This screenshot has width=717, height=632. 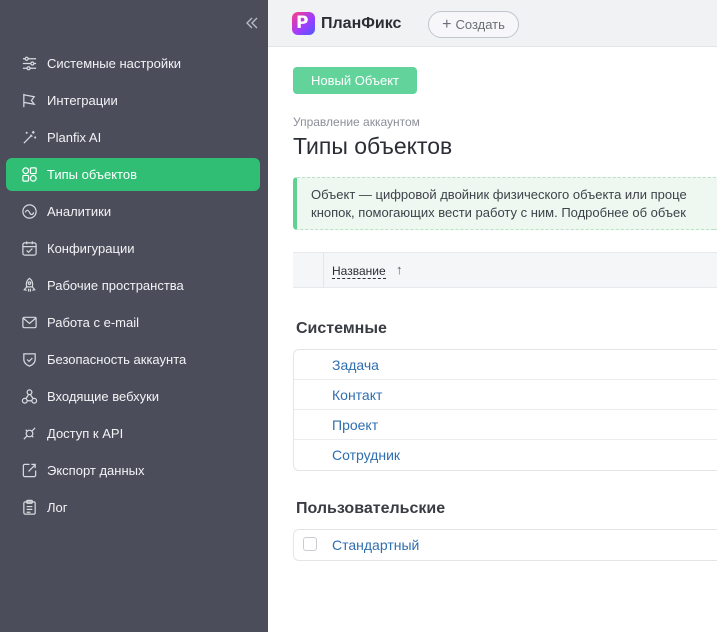 I want to click on sidebar-item-label: Лог, so click(x=57, y=507).